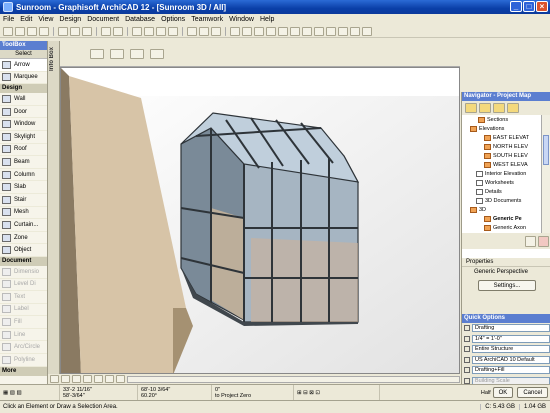 The width and height of the screenshot is (550, 413). I want to click on tree-item: Generic Axon, so click(502, 227).